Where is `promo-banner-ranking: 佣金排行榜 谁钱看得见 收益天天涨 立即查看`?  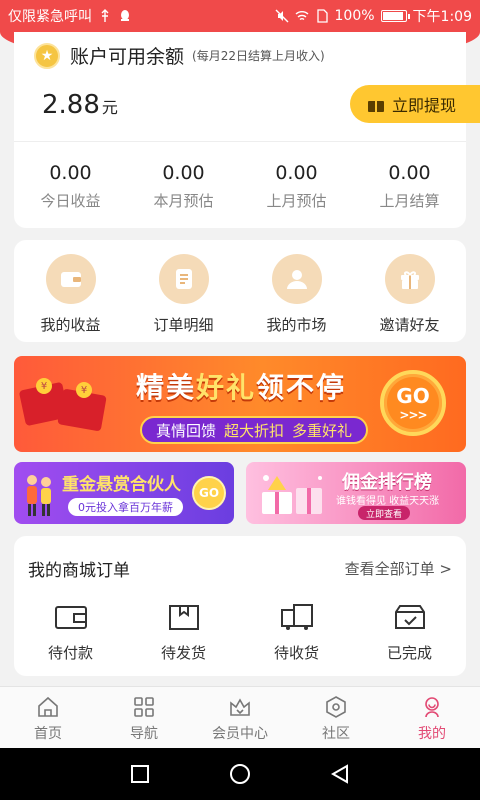 promo-banner-ranking: 佣金排行榜 谁钱看得见 收益天天涨 立即查看 is located at coordinates (356, 493).